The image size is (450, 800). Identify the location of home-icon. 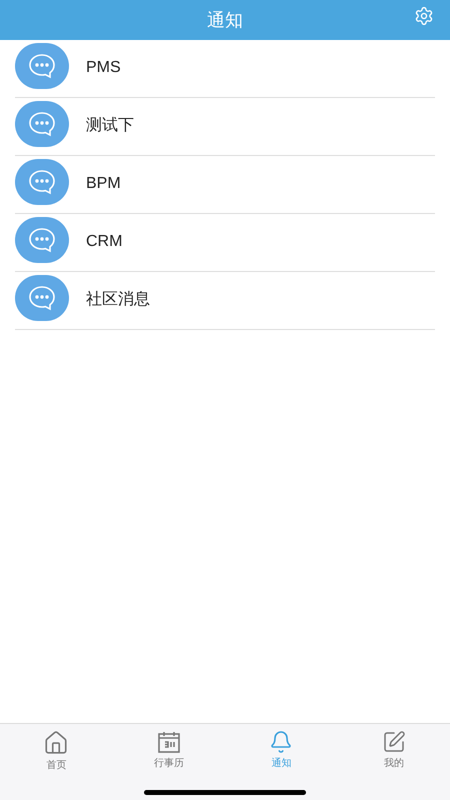
(56, 743).